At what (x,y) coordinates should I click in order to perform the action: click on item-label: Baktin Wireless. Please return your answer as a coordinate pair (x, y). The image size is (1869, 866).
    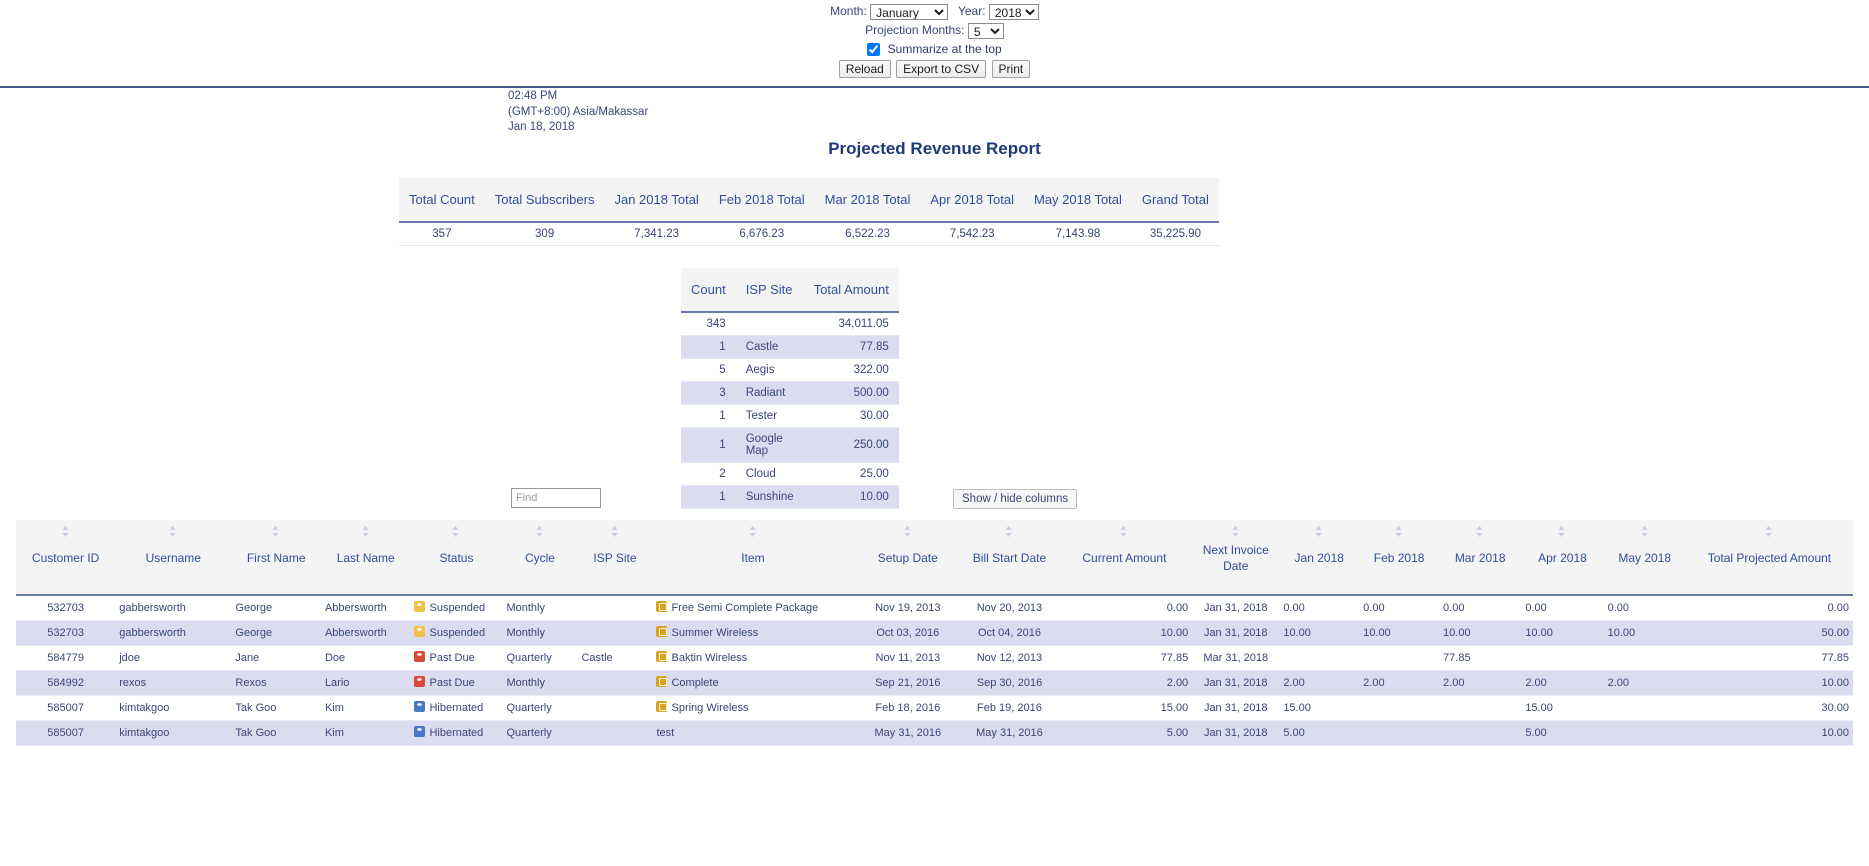
    Looking at the image, I should click on (709, 658).